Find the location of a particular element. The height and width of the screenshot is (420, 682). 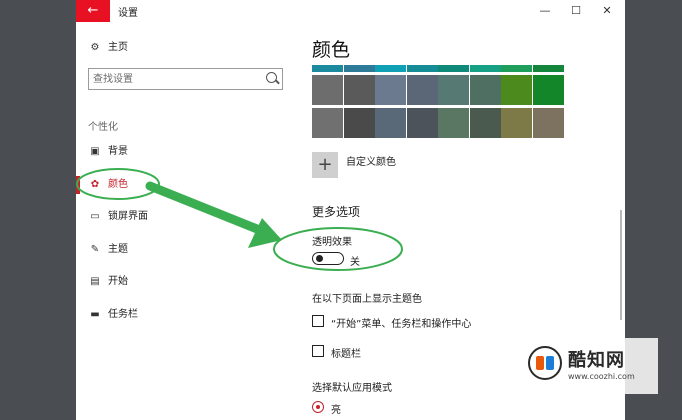

sidebar-item-label: 主页 is located at coordinates (118, 47).